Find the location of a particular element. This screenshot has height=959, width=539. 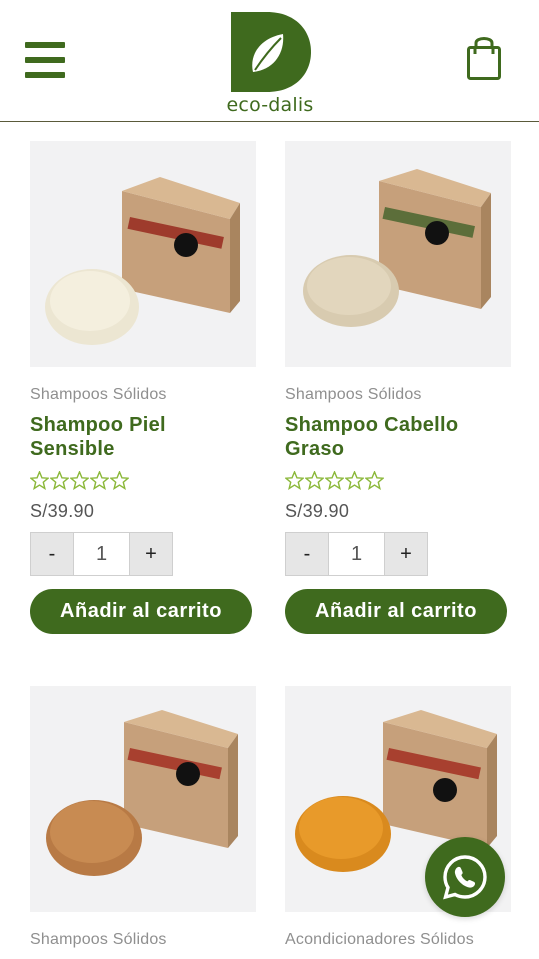

logo-text: eco-dalis is located at coordinates (270, 105).